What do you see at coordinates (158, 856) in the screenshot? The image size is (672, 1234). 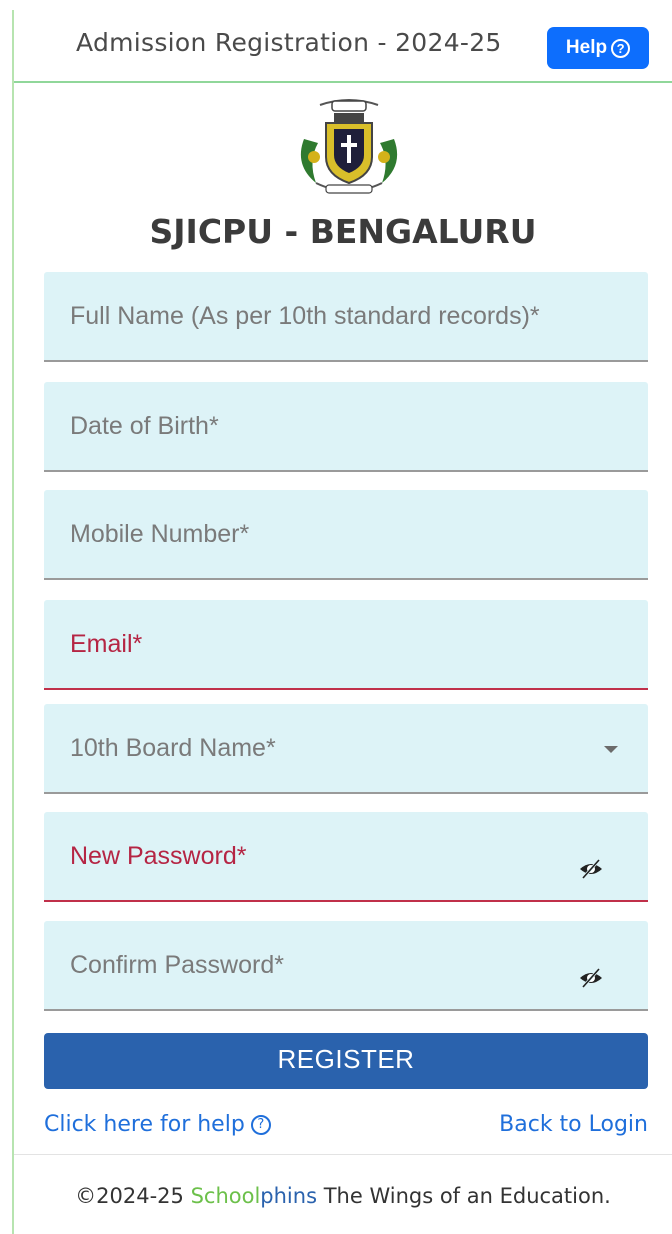 I see `new-password-placeholder: New Password*` at bounding box center [158, 856].